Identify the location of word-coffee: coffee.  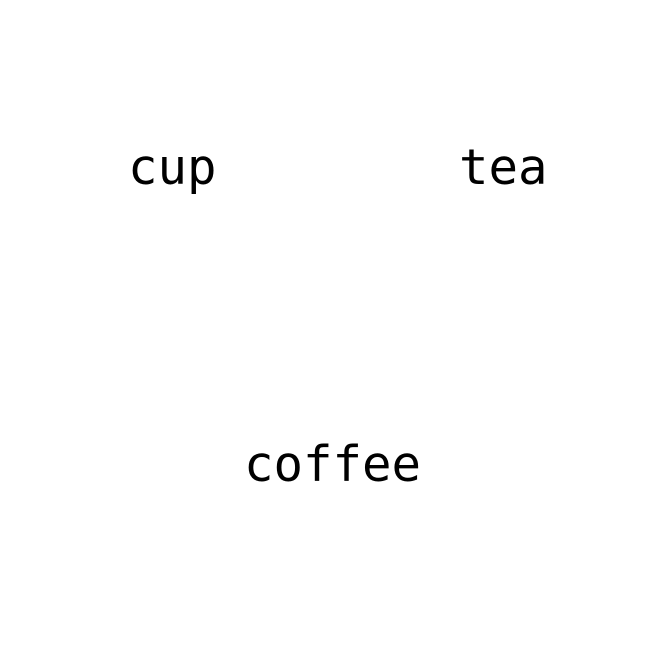
(333, 464).